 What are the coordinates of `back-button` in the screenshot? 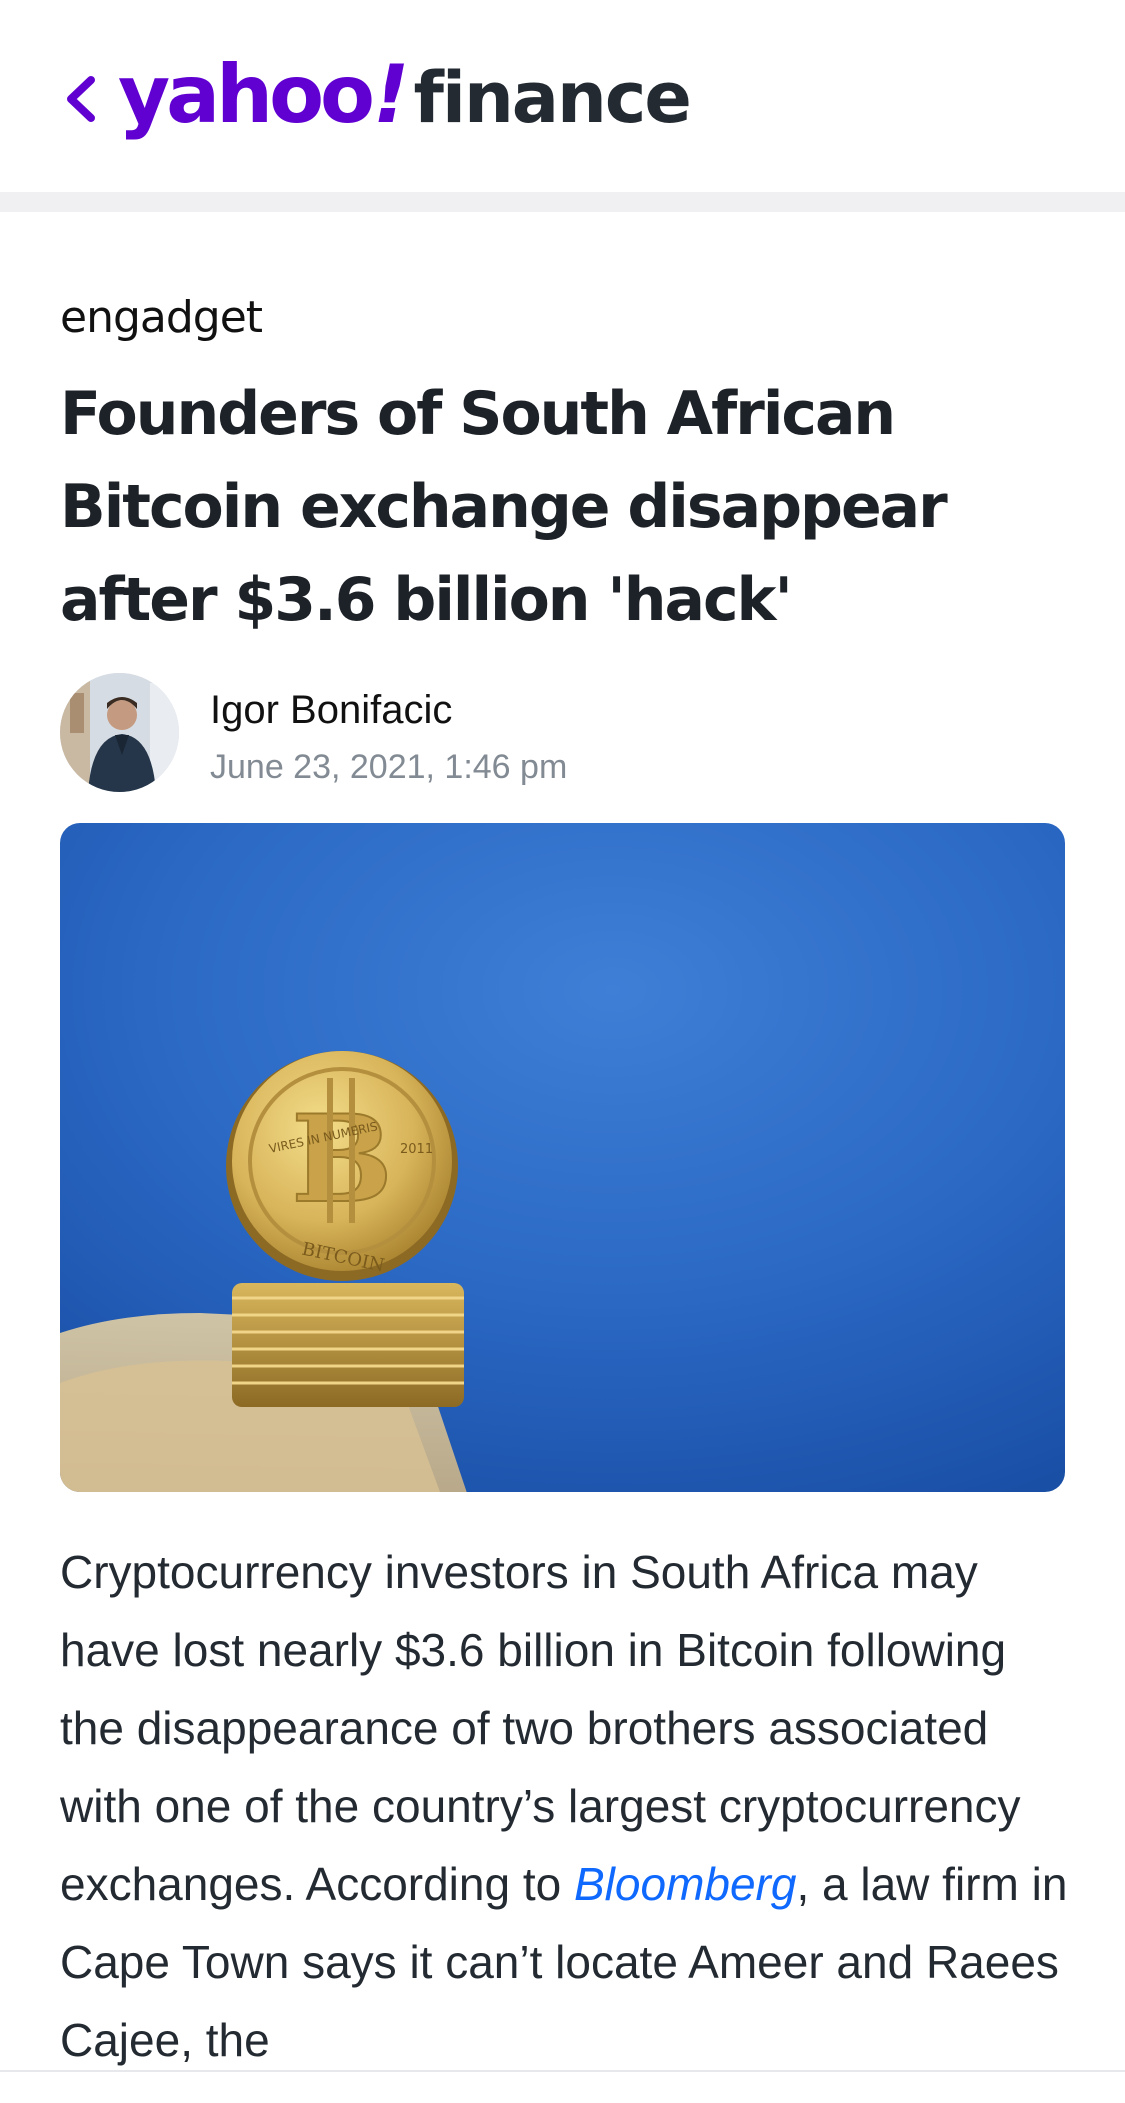 It's located at (80, 99).